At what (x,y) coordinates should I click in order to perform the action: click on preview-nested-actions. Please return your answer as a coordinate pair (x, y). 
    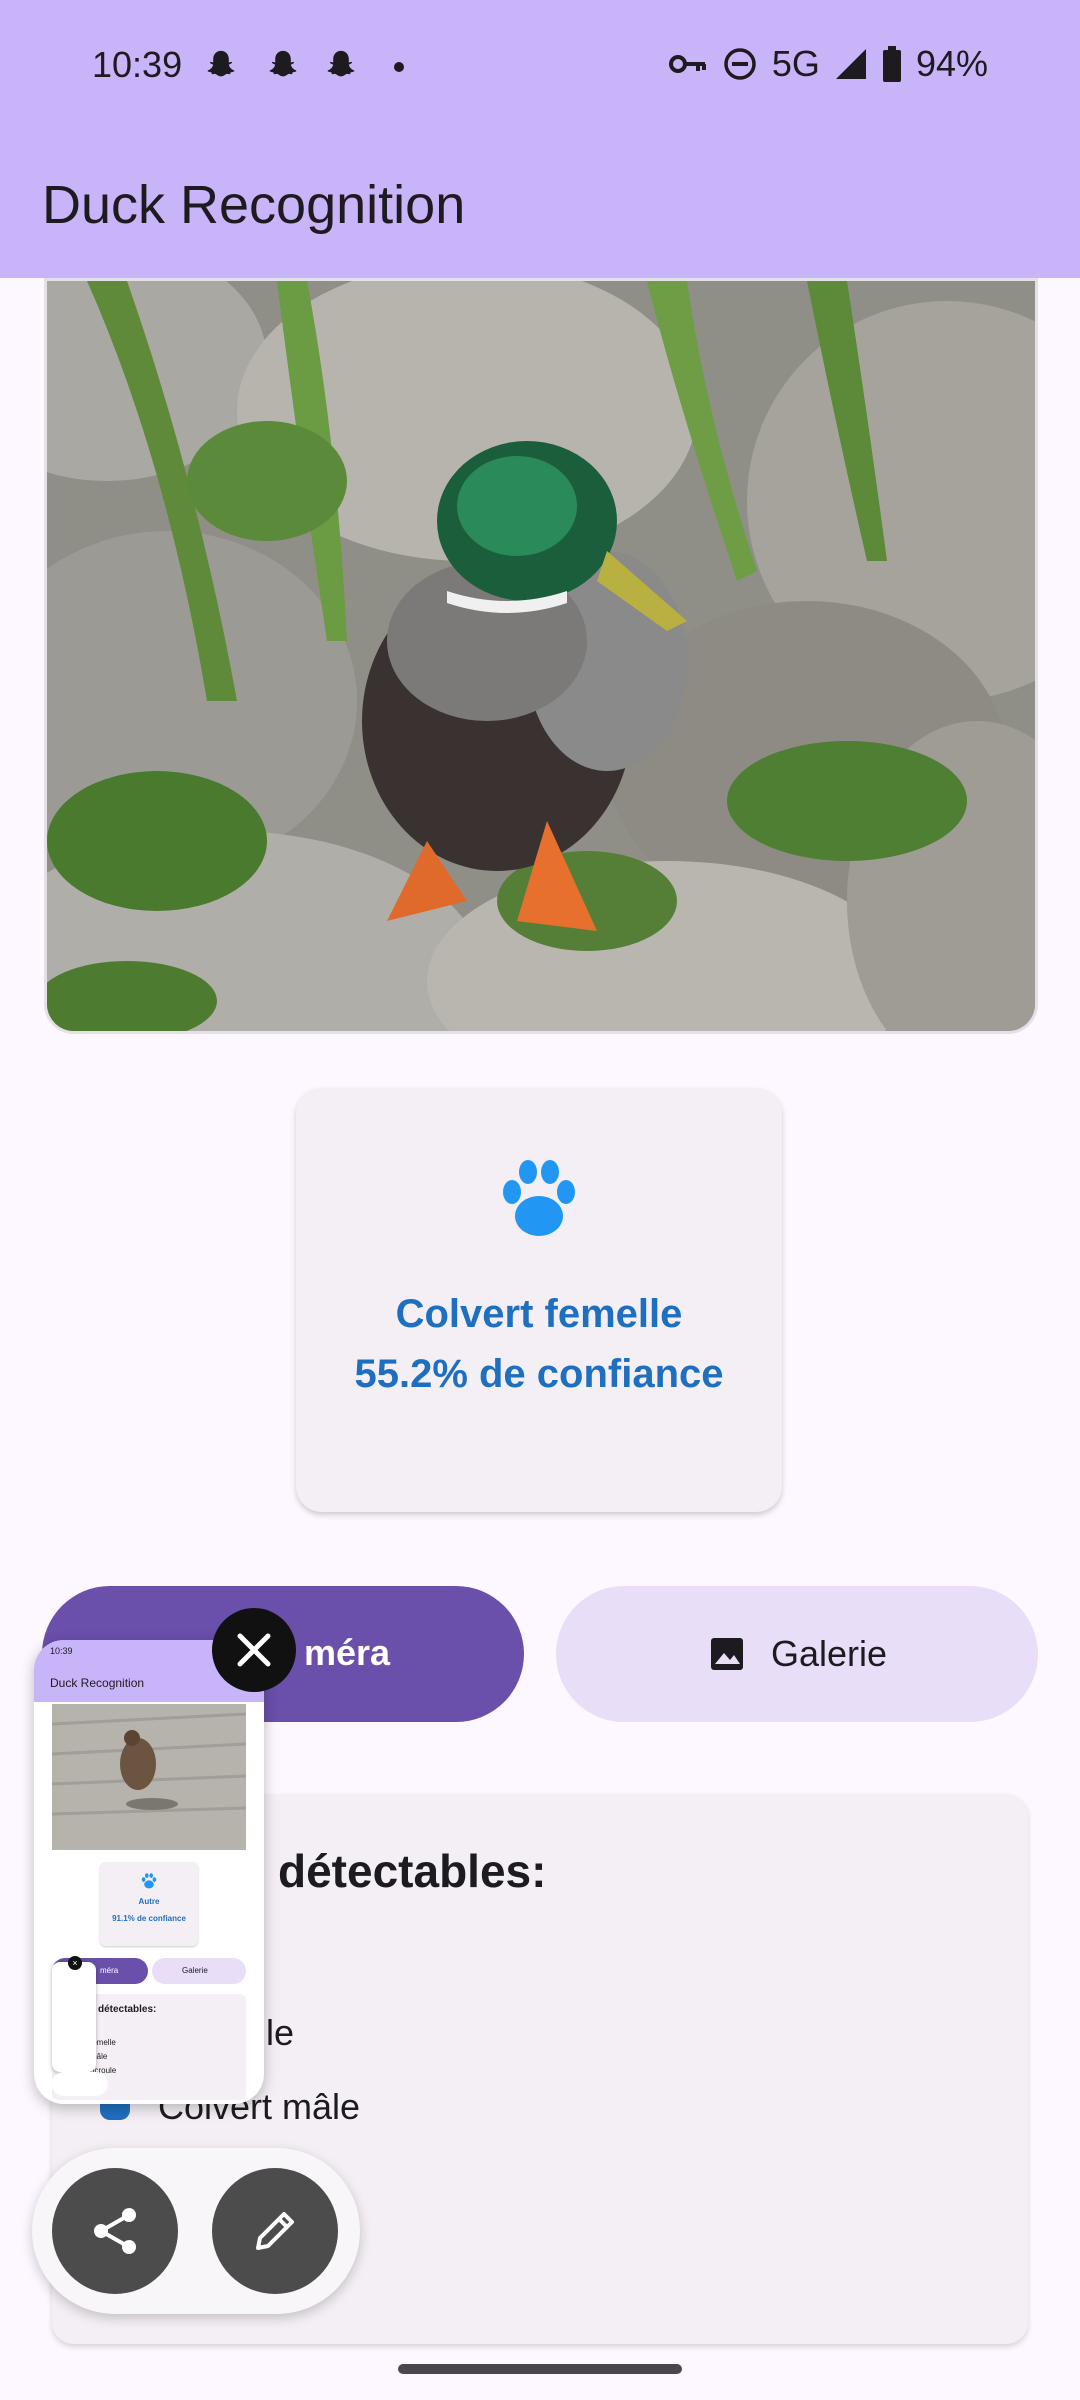
    Looking at the image, I should click on (80, 2084).